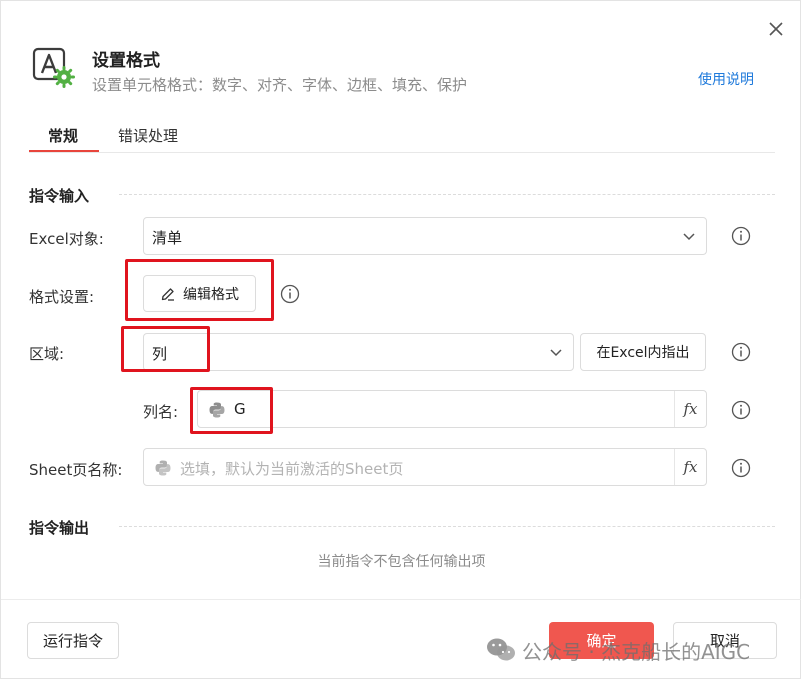  What do you see at coordinates (401, 562) in the screenshot?
I see `no-output-message: 当前指令不包含任何输出项` at bounding box center [401, 562].